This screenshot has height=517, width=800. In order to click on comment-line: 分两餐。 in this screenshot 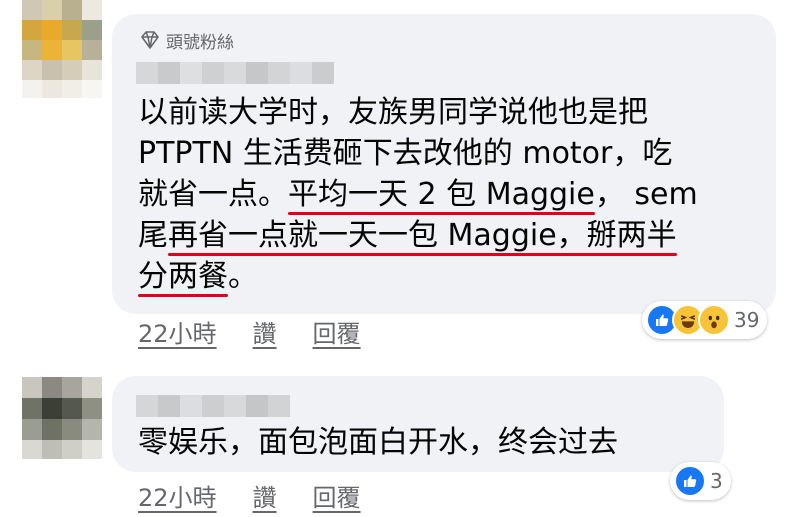, I will do `click(448, 276)`.